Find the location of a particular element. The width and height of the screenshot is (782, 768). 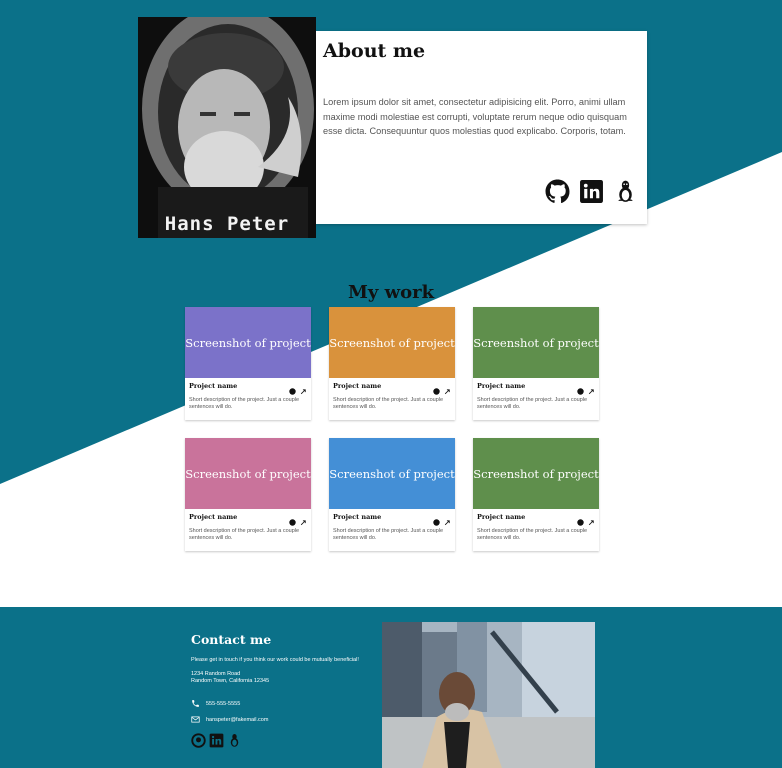

work-title: My work is located at coordinates (391, 292).